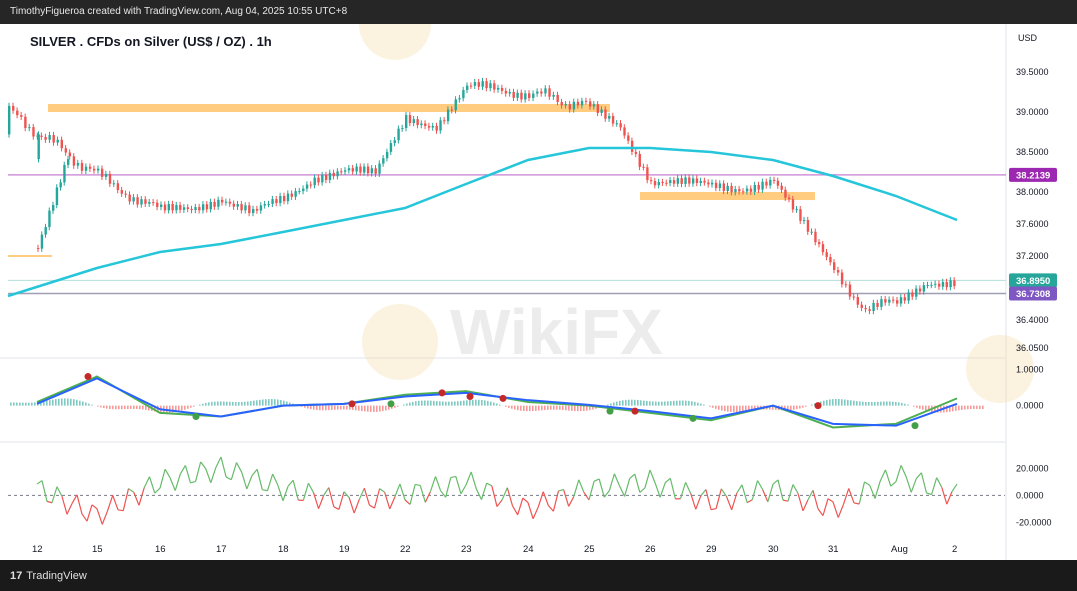 The image size is (1077, 591). I want to click on x-tick-label: 30, so click(773, 549).